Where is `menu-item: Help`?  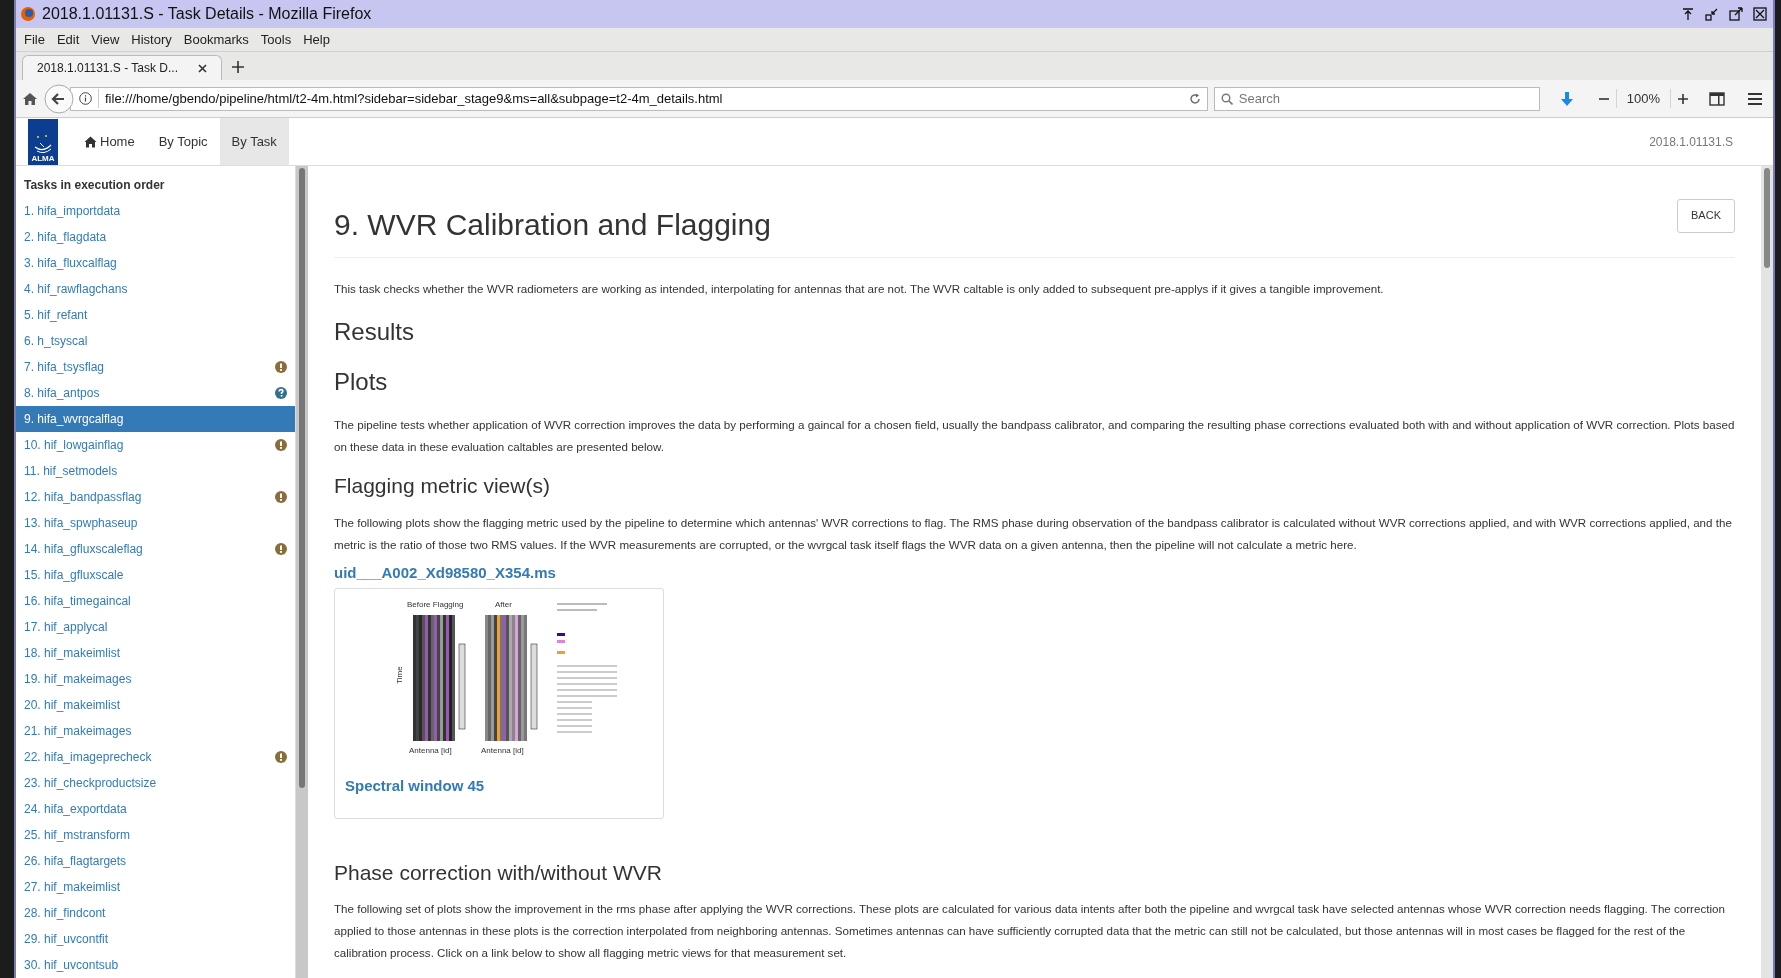 menu-item: Help is located at coordinates (316, 39).